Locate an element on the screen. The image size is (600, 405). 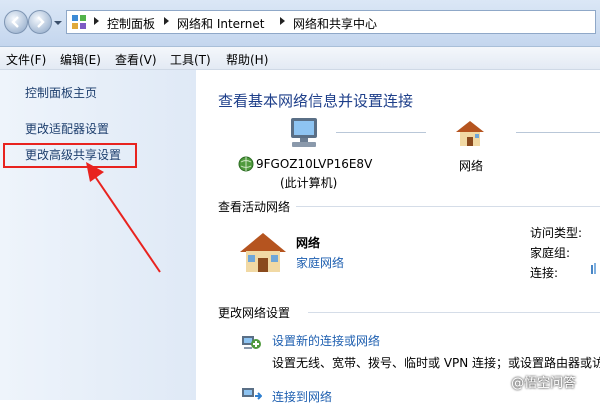
menu-bar: 文件(F) 编辑(E) 查看(V) 工具(T) 帮助(H) is located at coordinates (300, 58).